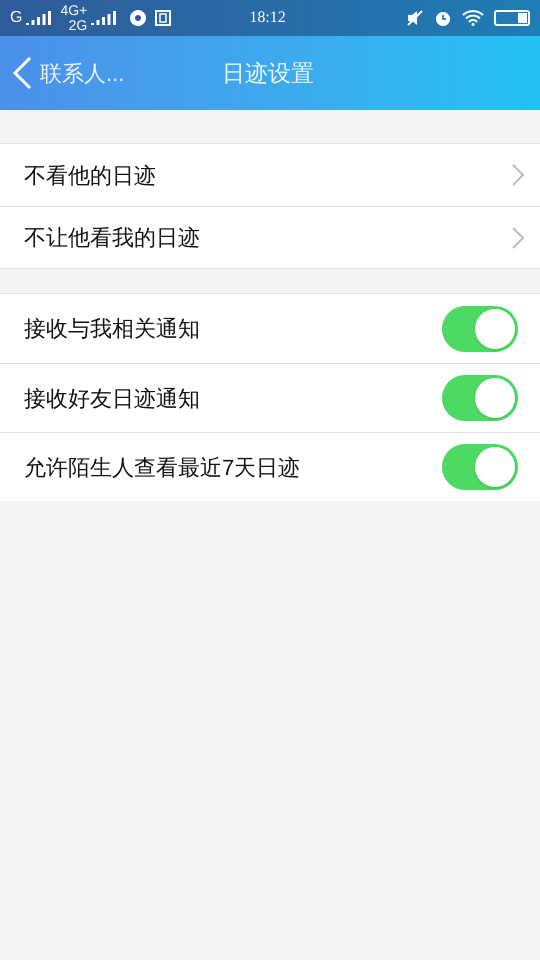 The width and height of the screenshot is (540, 960). Describe the element at coordinates (443, 18) in the screenshot. I see `alarm-icon` at that location.